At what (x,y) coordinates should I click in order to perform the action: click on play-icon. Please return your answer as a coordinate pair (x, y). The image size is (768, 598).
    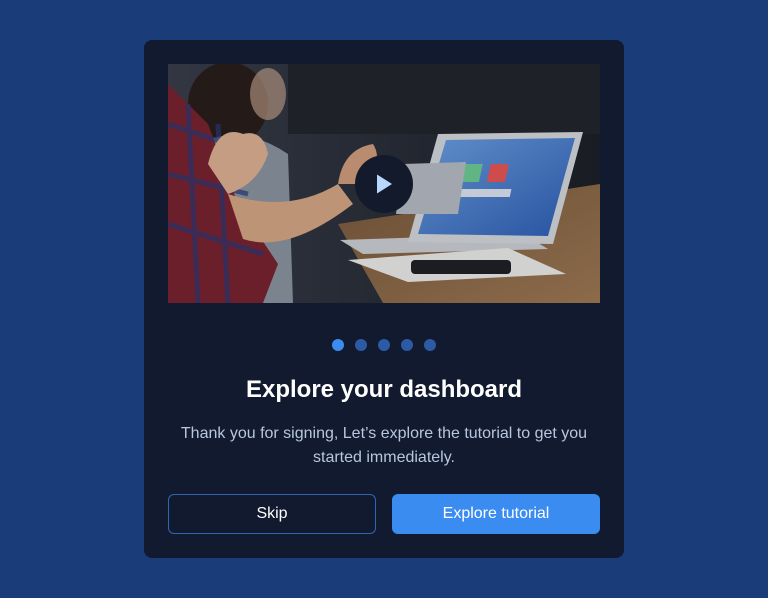
    Looking at the image, I should click on (384, 184).